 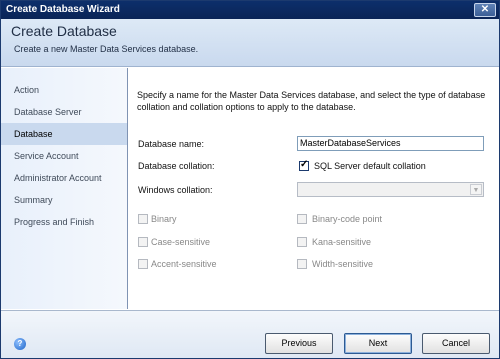 I want to click on width-sensitive-checkbox, so click(x=302, y=264).